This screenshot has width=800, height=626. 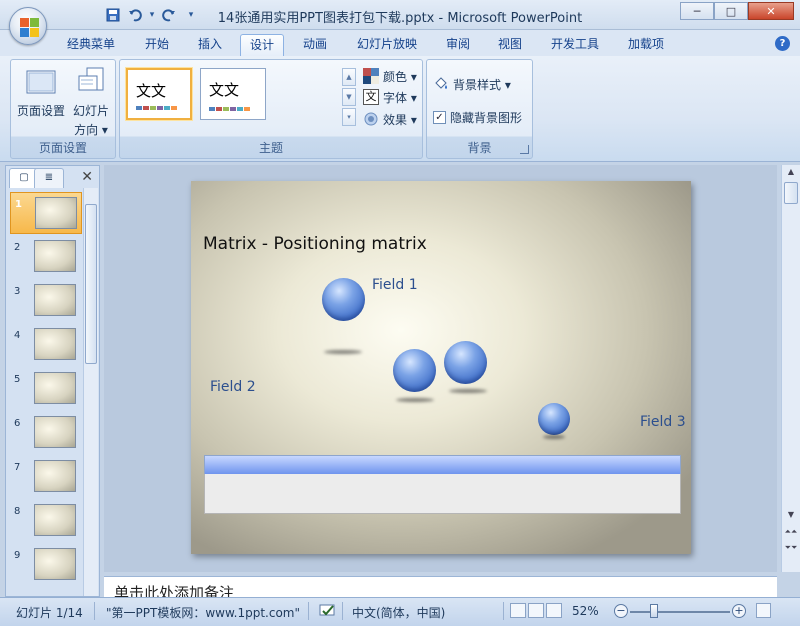 I want to click on effects-label: 效果 ▾, so click(x=400, y=119).